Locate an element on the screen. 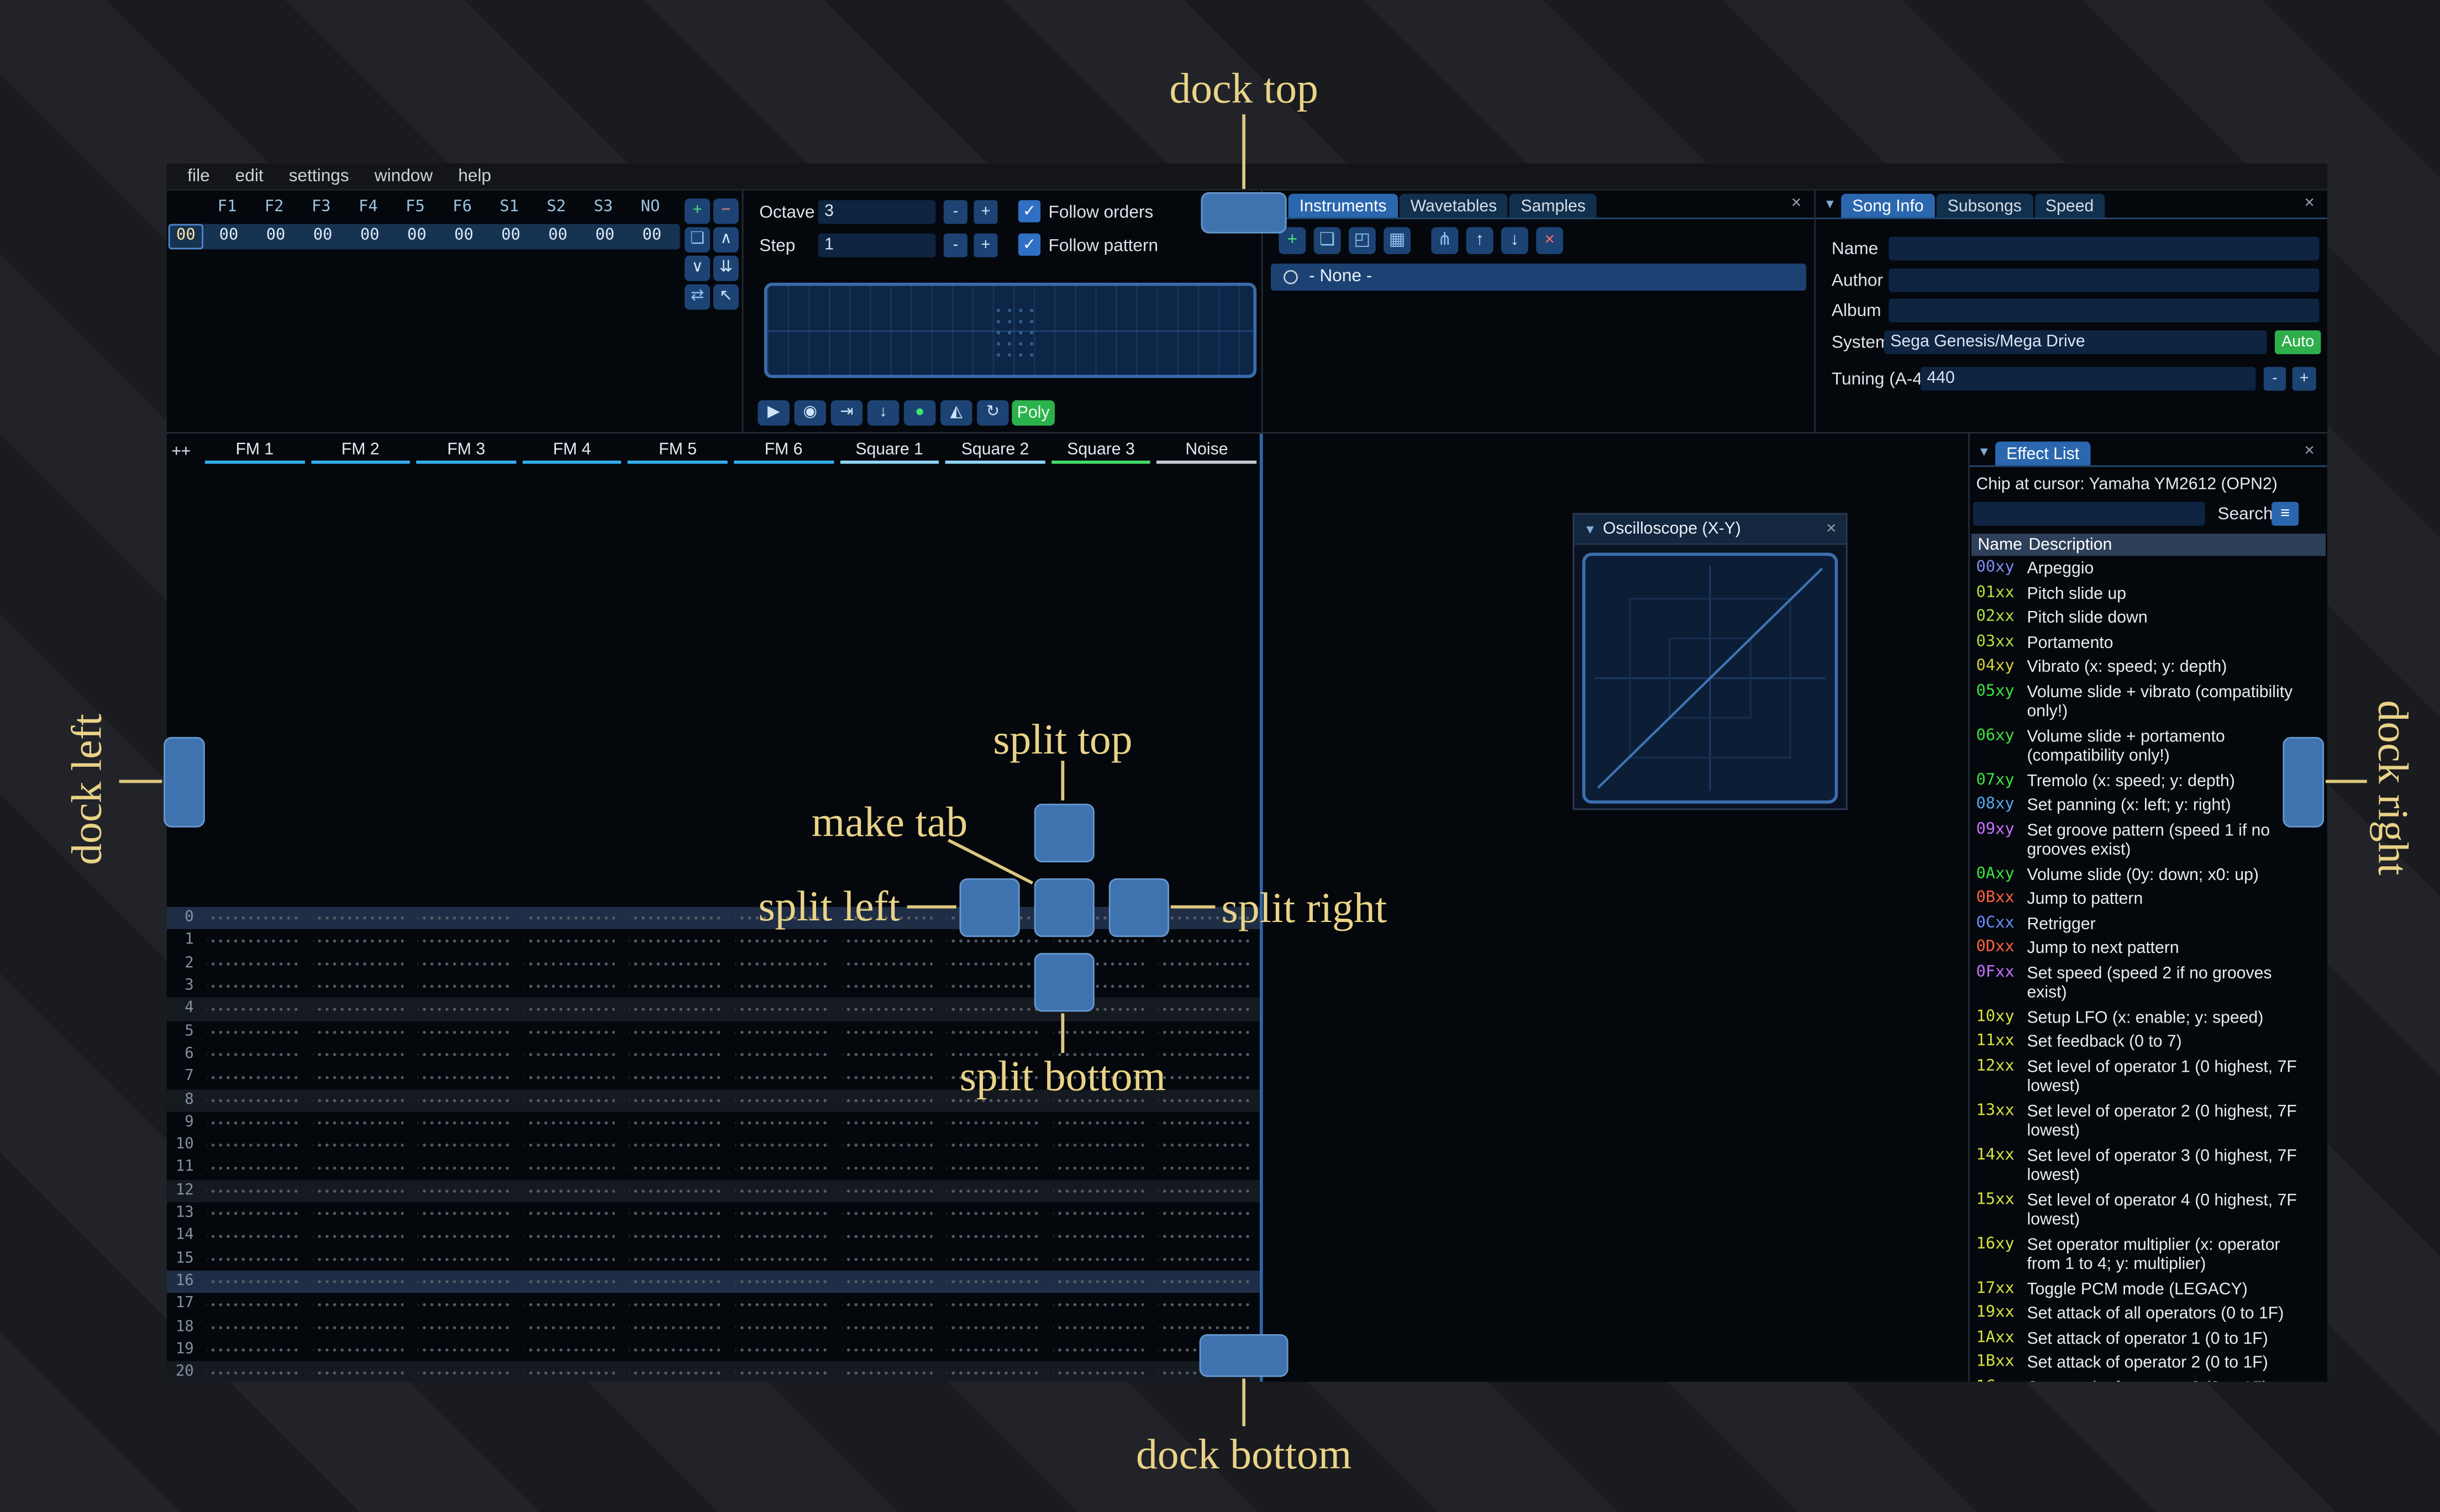 The height and width of the screenshot is (1512, 2440). system-input: Sega Genesis/Mega Drive is located at coordinates (2075, 342).